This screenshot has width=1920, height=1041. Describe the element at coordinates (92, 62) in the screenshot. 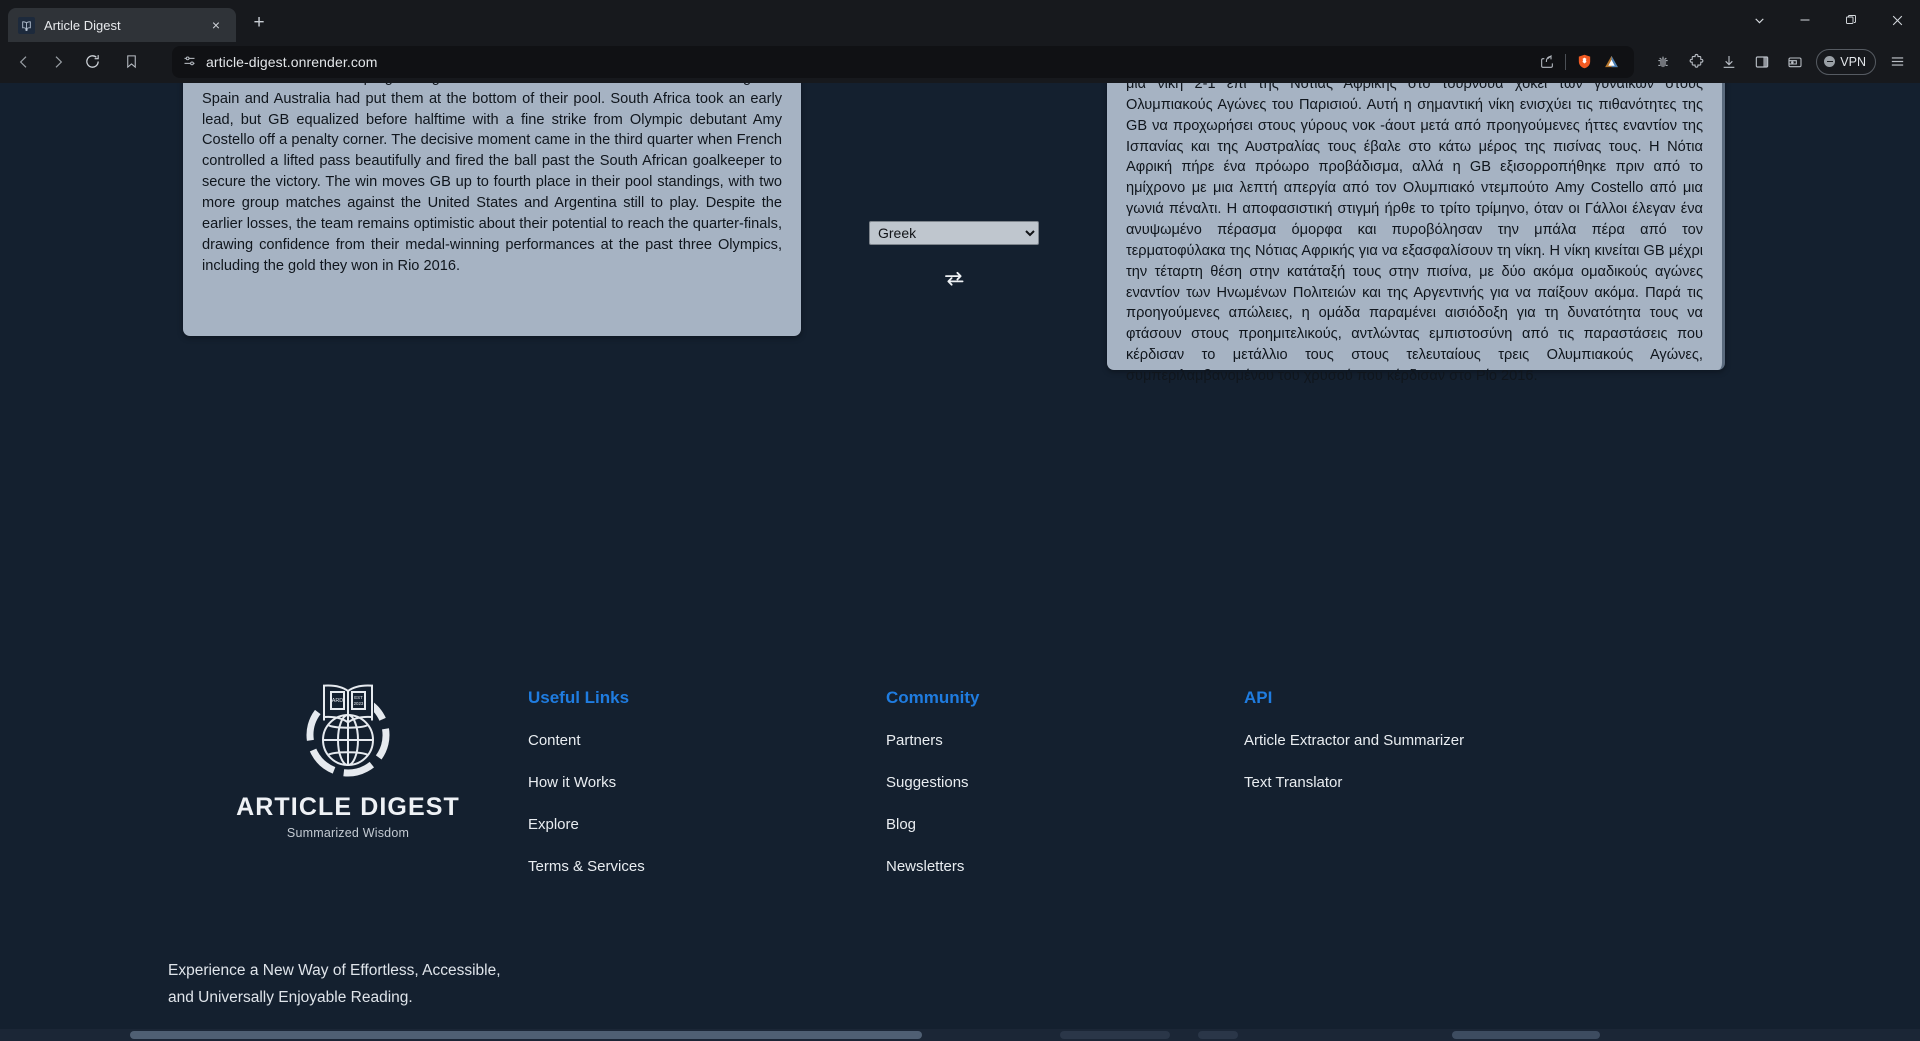

I see `reload-icon` at that location.